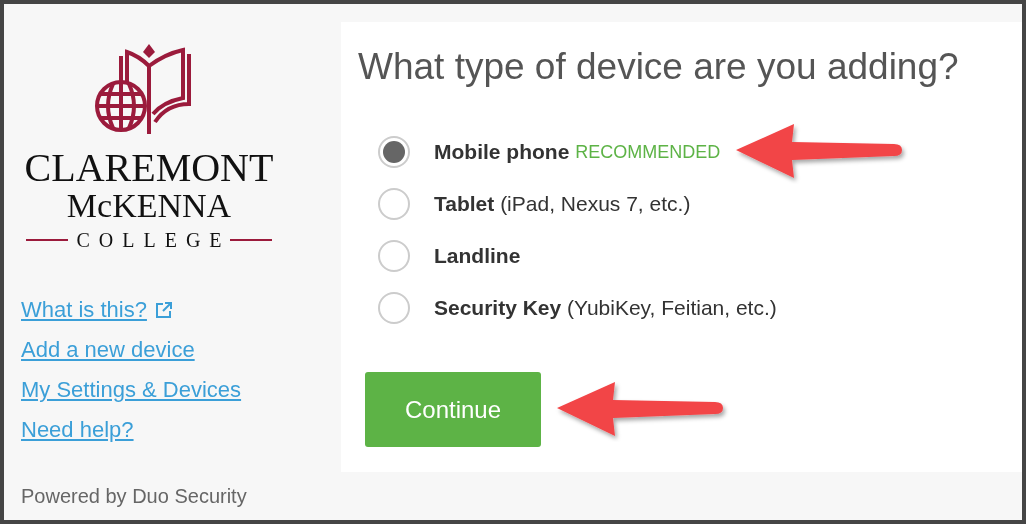 The width and height of the screenshot is (1026, 524). What do you see at coordinates (149, 168) in the screenshot?
I see `logo-wordmark: CLAREMONT` at bounding box center [149, 168].